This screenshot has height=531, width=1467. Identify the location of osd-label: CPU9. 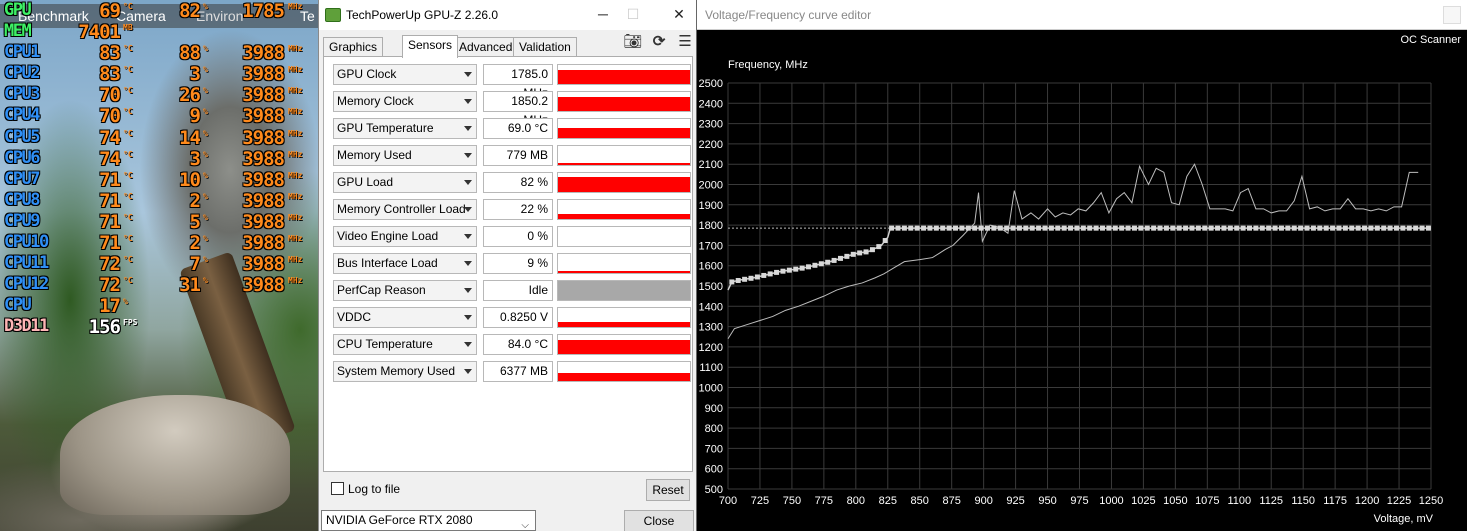
(22, 220).